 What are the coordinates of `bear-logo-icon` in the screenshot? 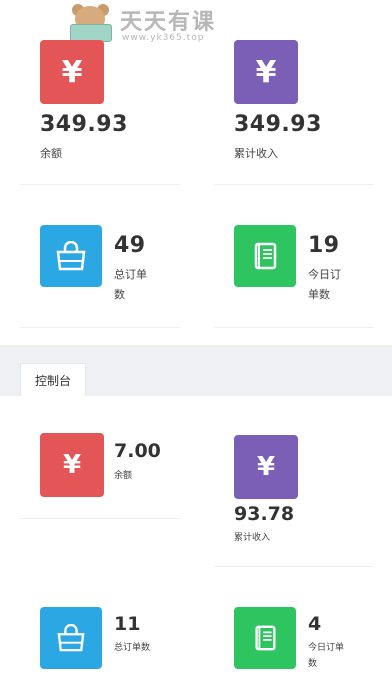 It's located at (91, 23).